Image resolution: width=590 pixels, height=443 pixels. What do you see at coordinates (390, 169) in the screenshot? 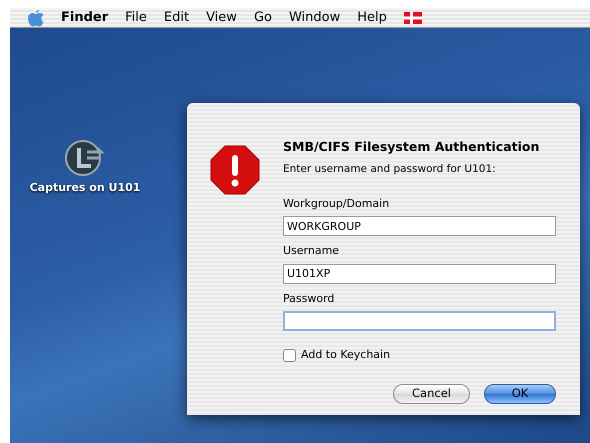
I see `dialog-message: Enter username and password for U101:` at bounding box center [390, 169].